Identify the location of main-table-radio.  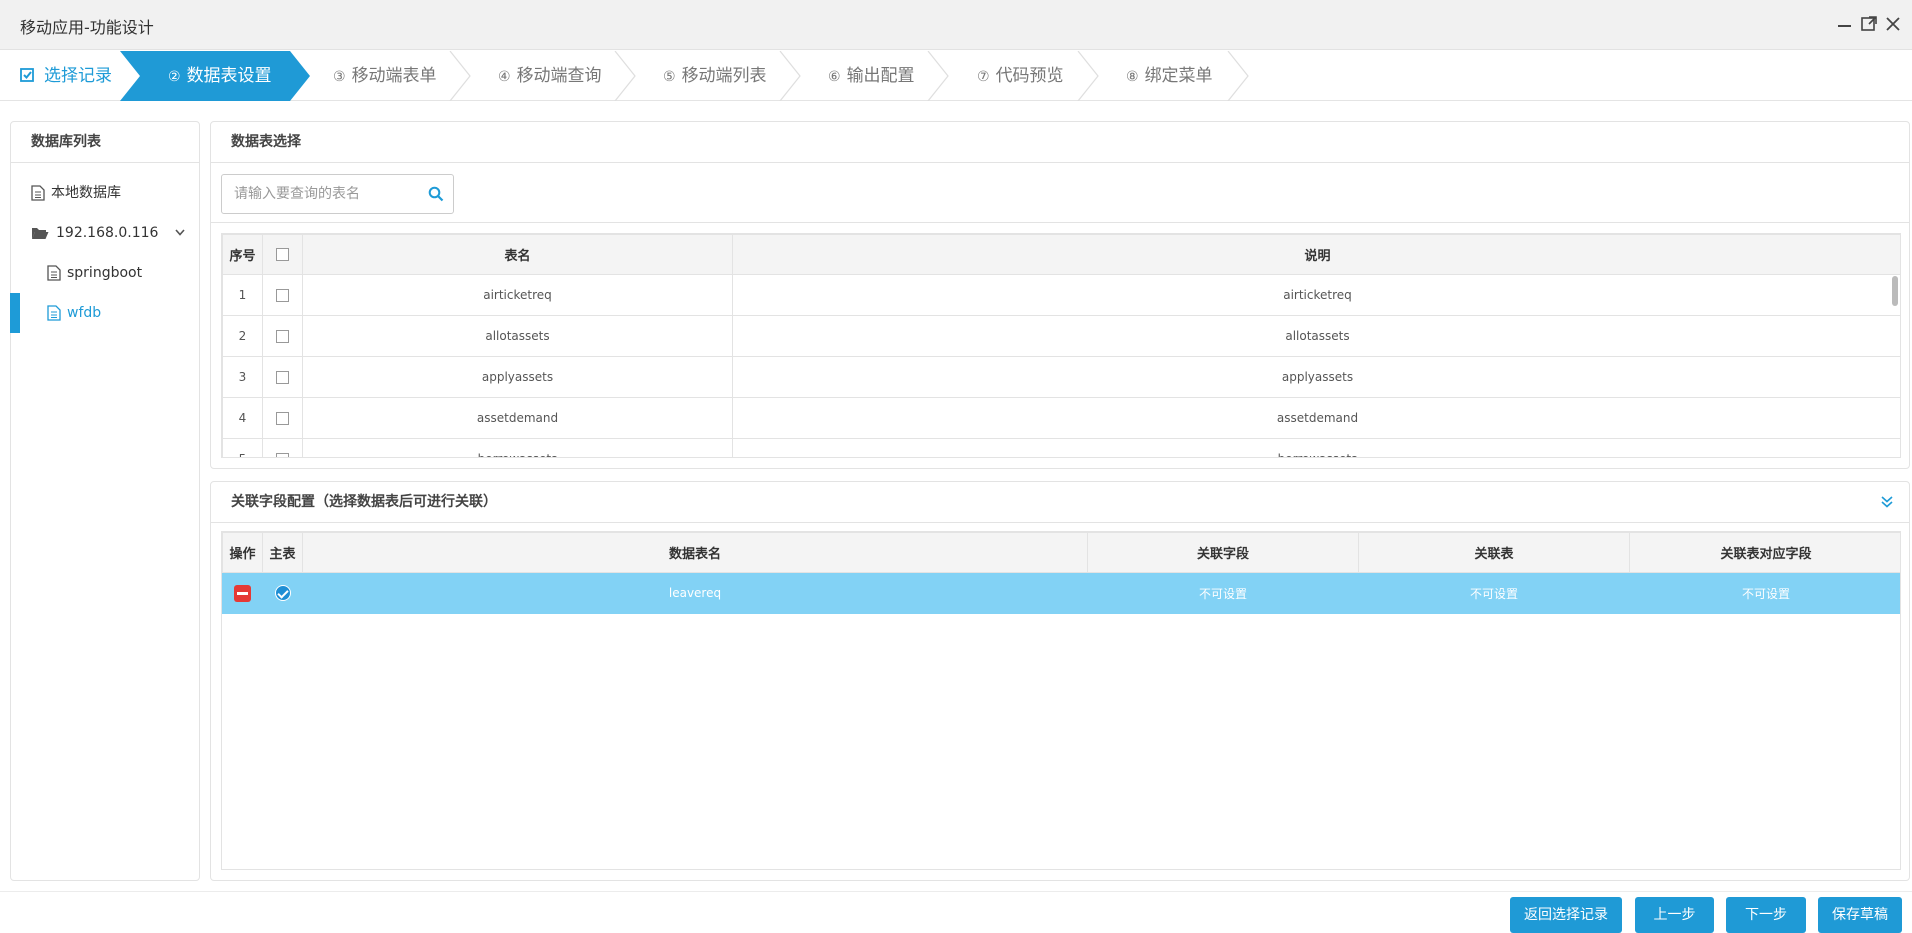
(282, 593).